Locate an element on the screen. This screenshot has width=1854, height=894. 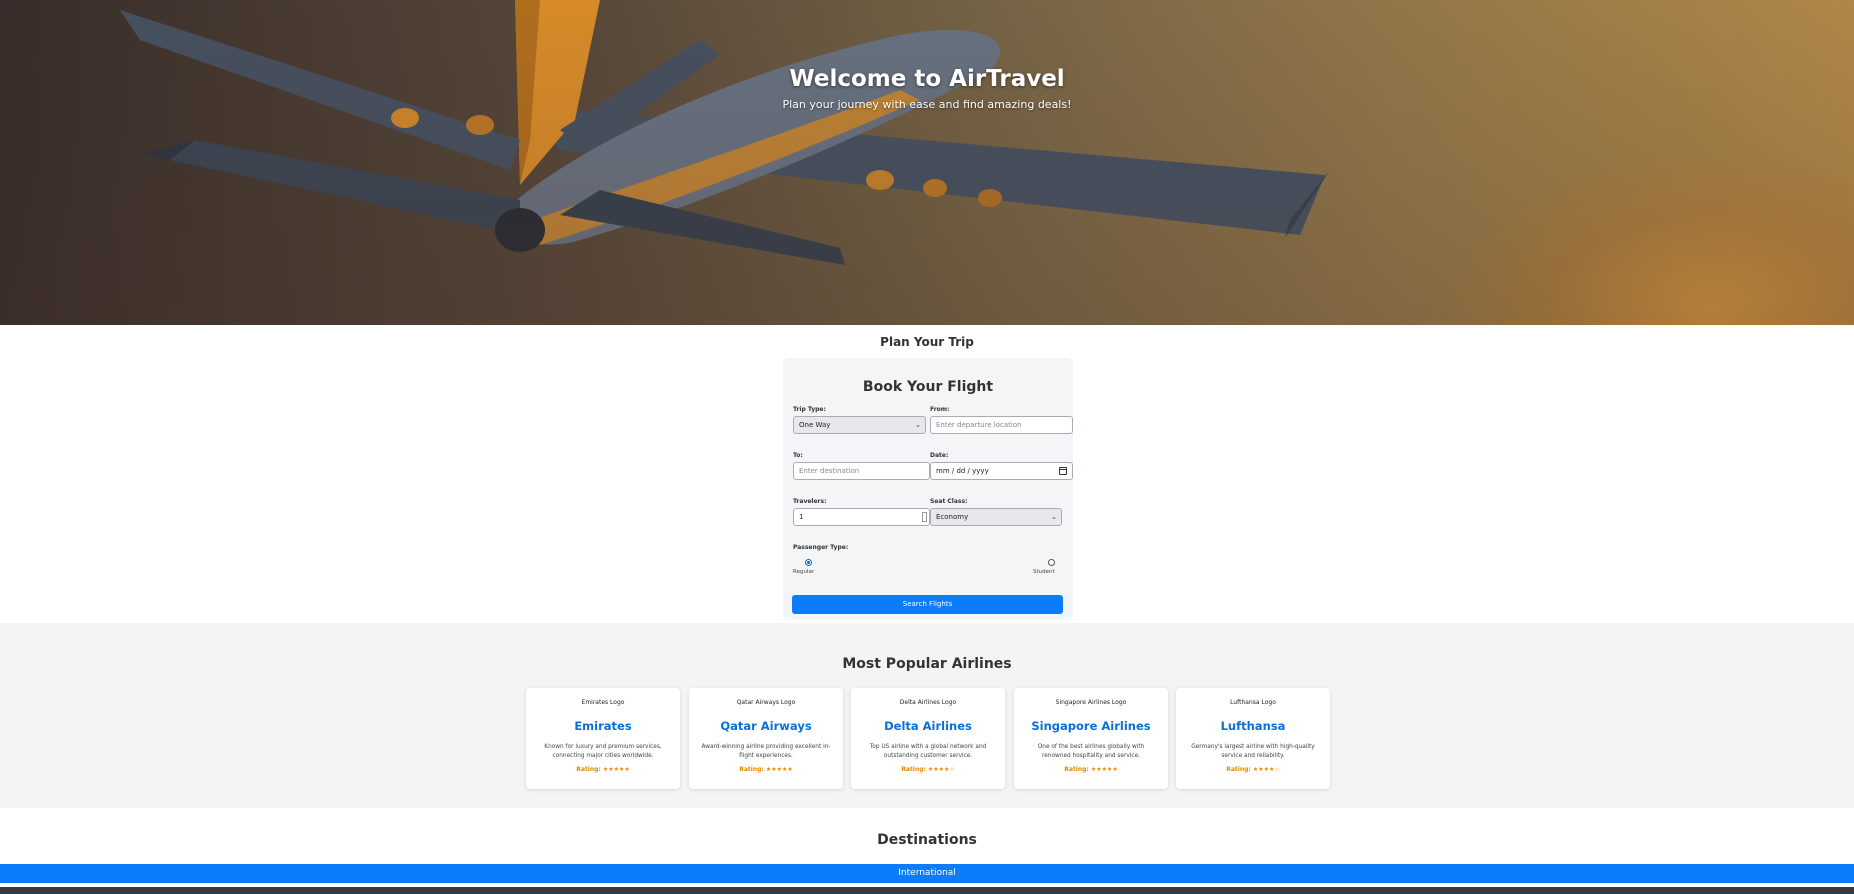
airlines-title: Most Popular Airlines is located at coordinates (927, 664).